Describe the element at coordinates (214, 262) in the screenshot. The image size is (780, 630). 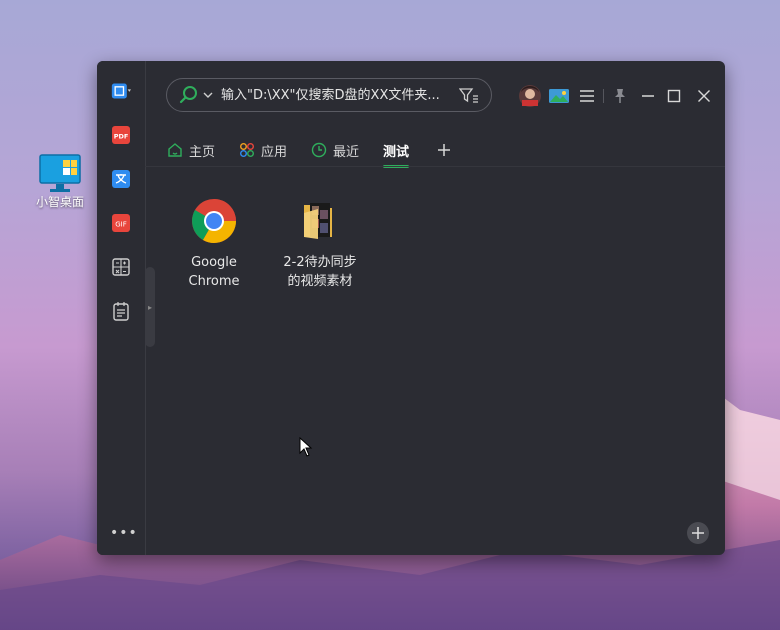
I see `item-label-line1: Google` at that location.